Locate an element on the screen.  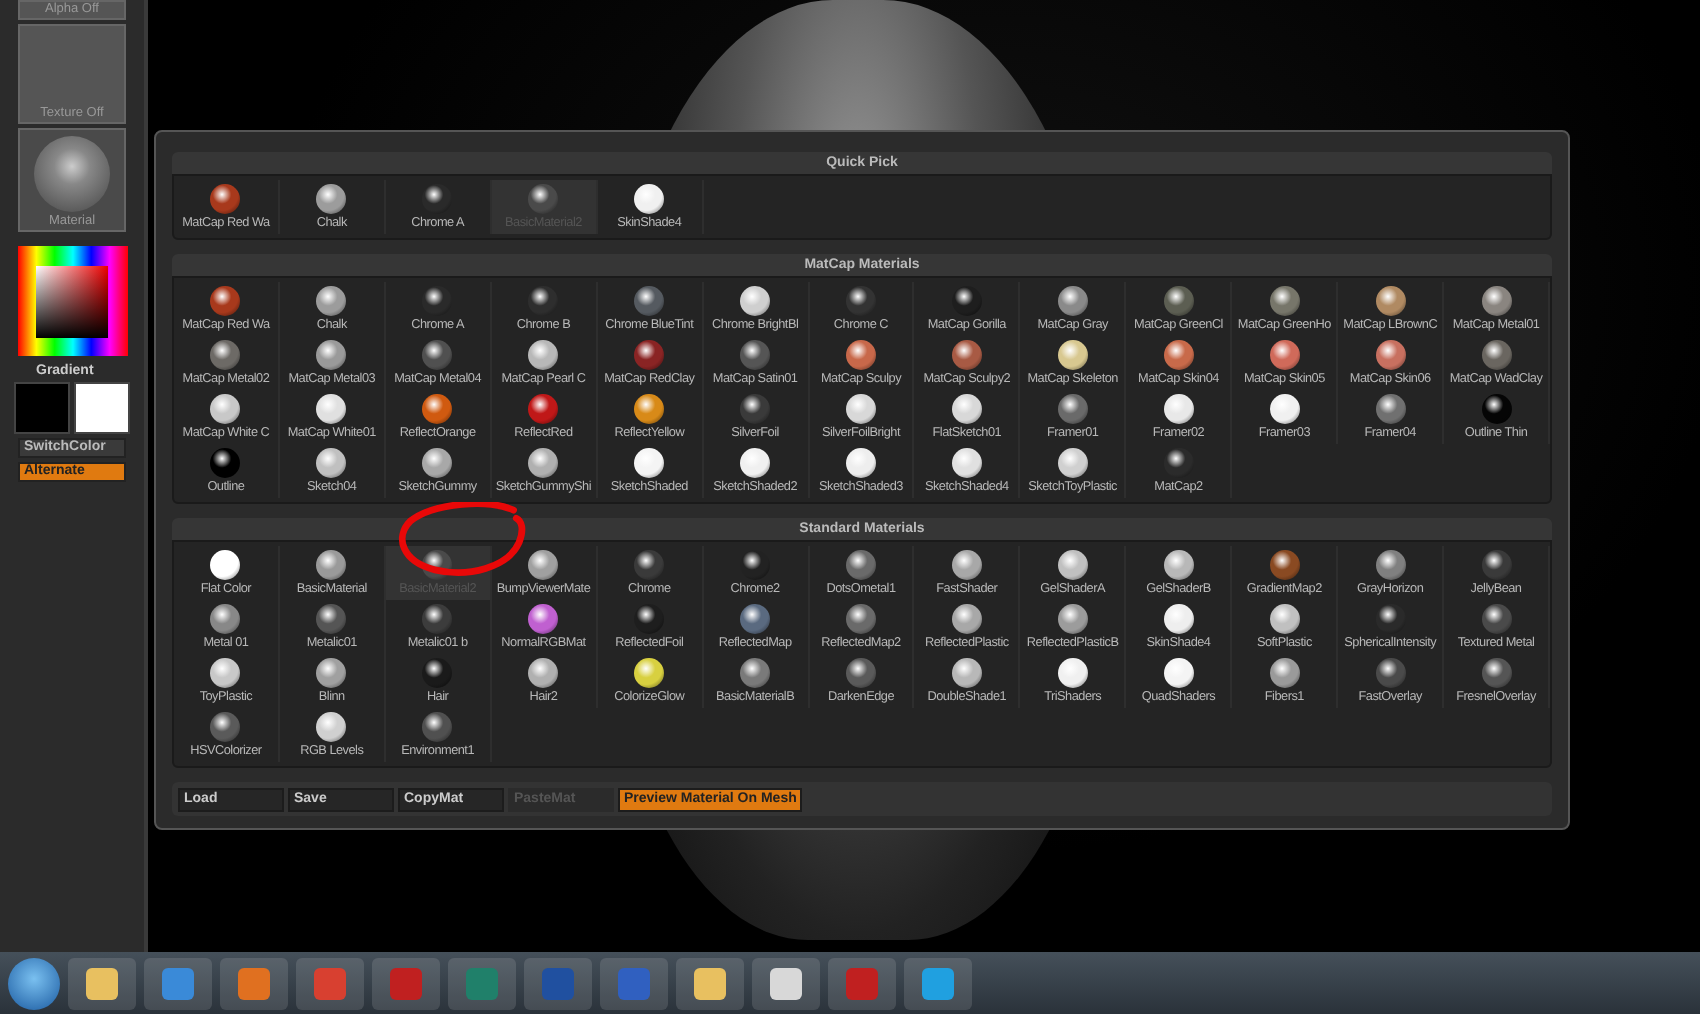
color-picker is located at coordinates (72, 301).